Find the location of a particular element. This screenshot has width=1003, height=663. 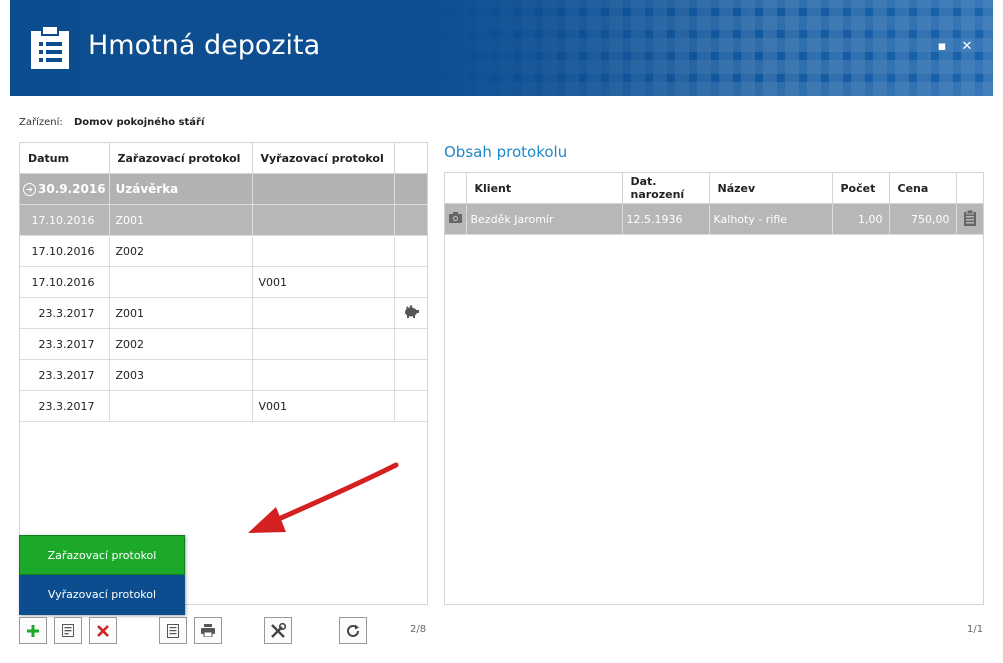

add-icon is located at coordinates (33, 630).